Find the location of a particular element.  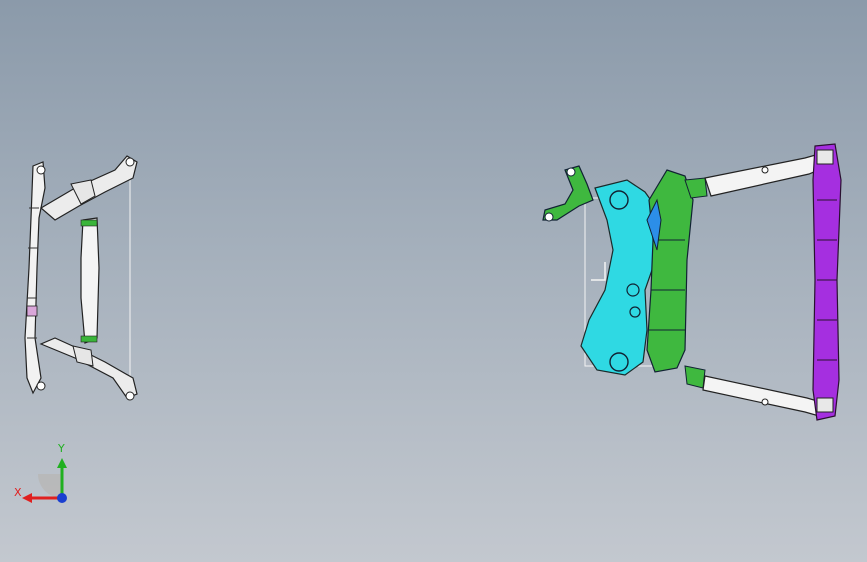

left-subframe-model is located at coordinates (80, 278).